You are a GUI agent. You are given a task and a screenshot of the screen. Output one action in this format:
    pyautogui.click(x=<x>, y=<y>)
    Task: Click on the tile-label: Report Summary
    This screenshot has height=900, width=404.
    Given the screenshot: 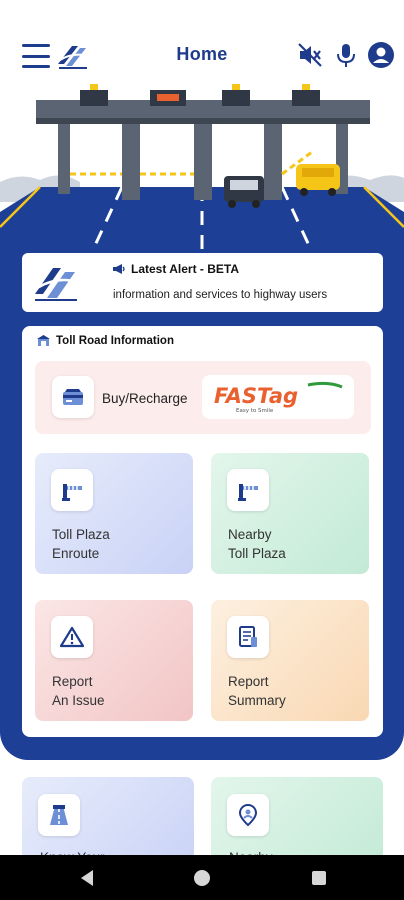 What is the action you would take?
    pyautogui.click(x=257, y=691)
    